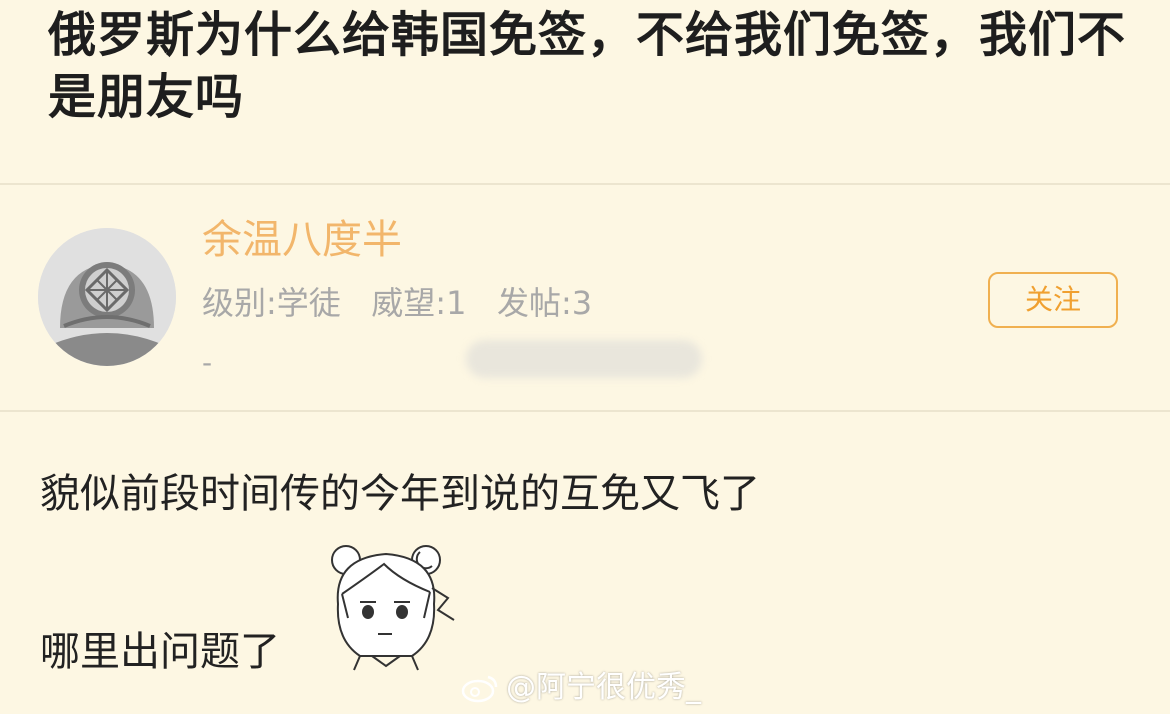 Image resolution: width=1170 pixels, height=714 pixels. What do you see at coordinates (383, 608) in the screenshot?
I see `anime-girl-sticker` at bounding box center [383, 608].